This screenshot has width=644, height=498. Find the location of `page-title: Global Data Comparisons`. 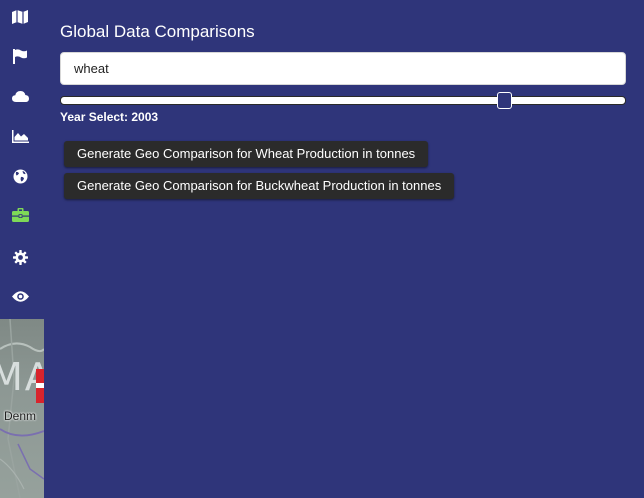

page-title: Global Data Comparisons is located at coordinates (157, 31).